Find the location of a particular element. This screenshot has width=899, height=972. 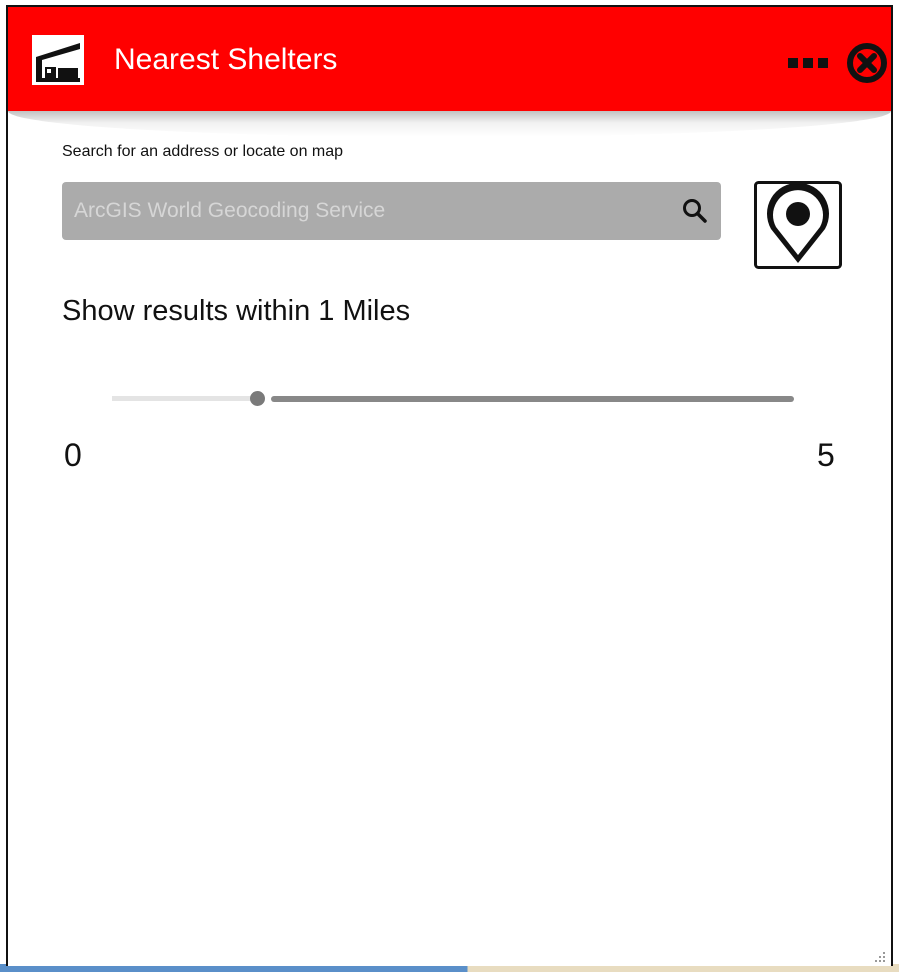

panel-title: Nearest Shelters is located at coordinates (226, 59).